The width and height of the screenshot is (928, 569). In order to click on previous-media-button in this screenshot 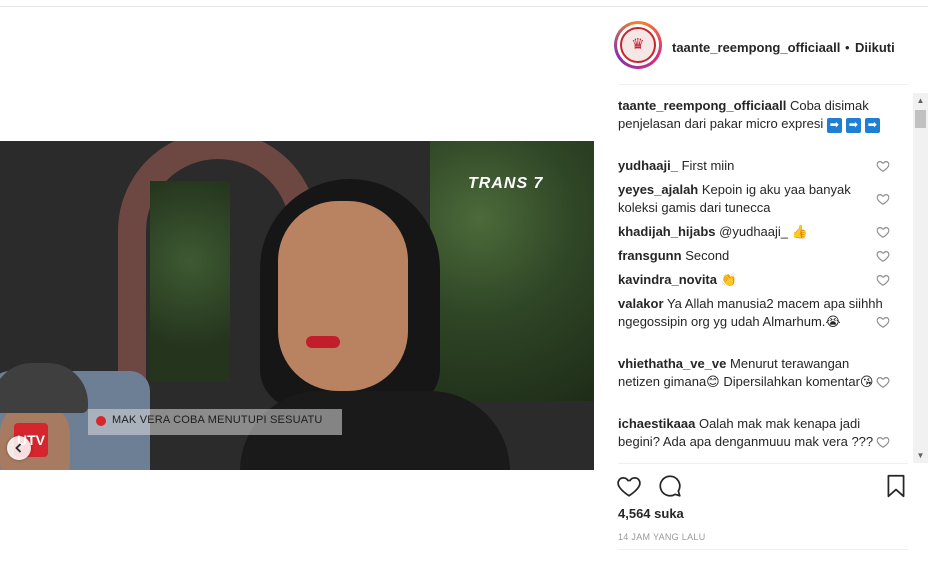, I will do `click(19, 448)`.